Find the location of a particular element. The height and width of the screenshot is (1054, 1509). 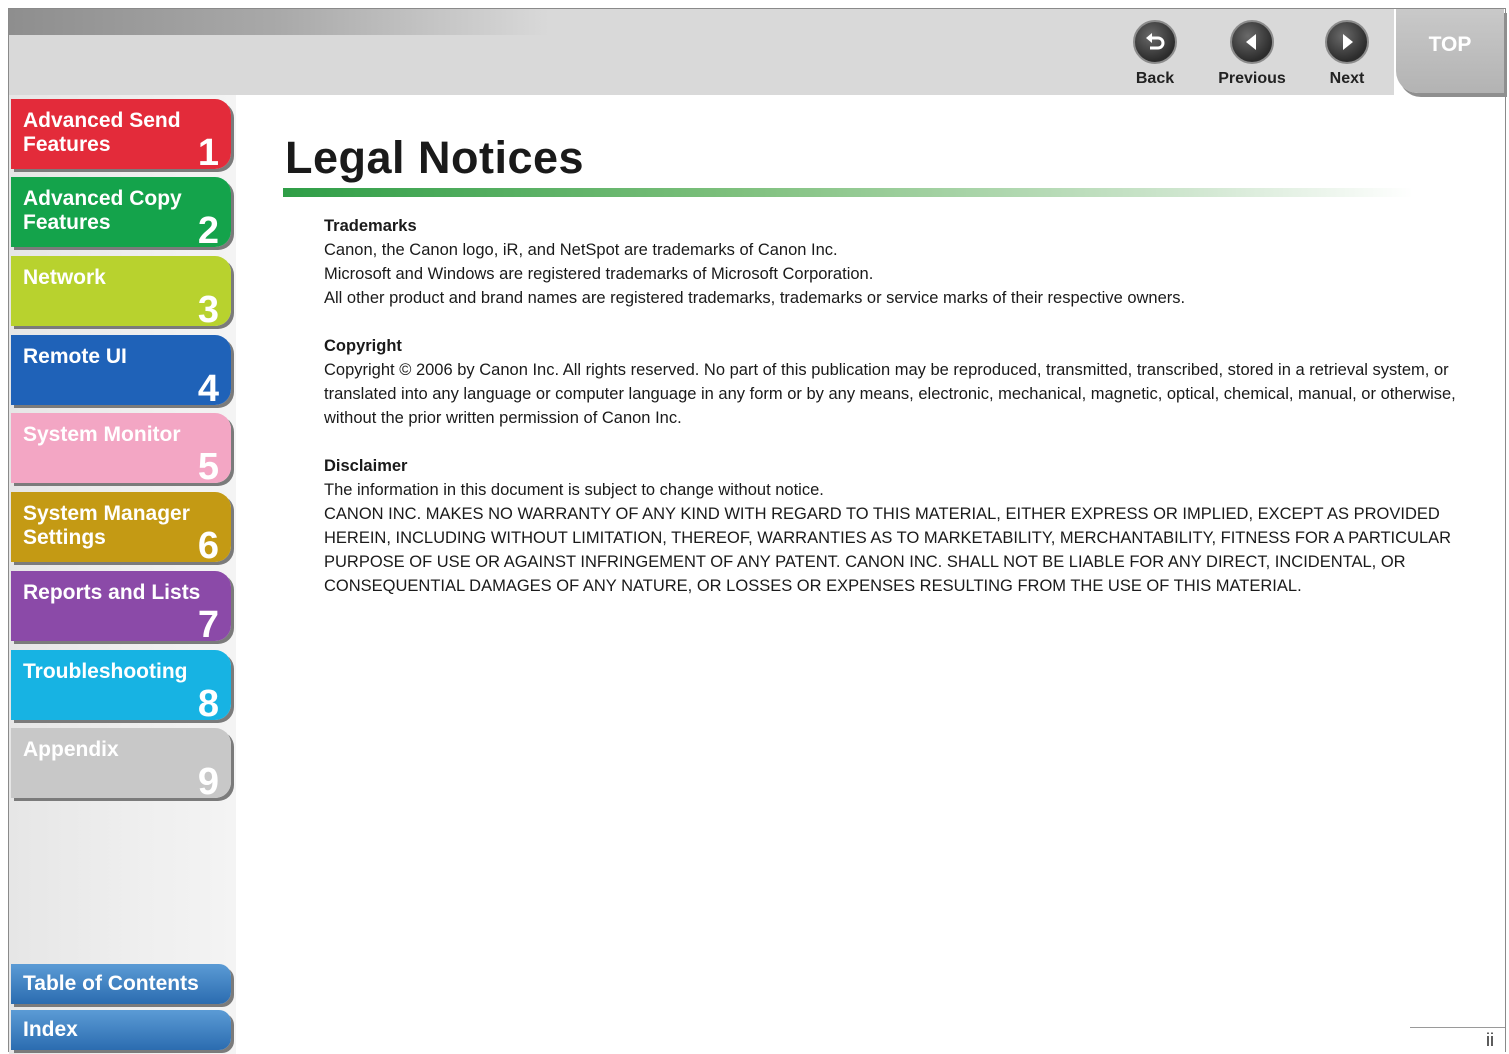

back-button: Back is located at coordinates (1155, 54).